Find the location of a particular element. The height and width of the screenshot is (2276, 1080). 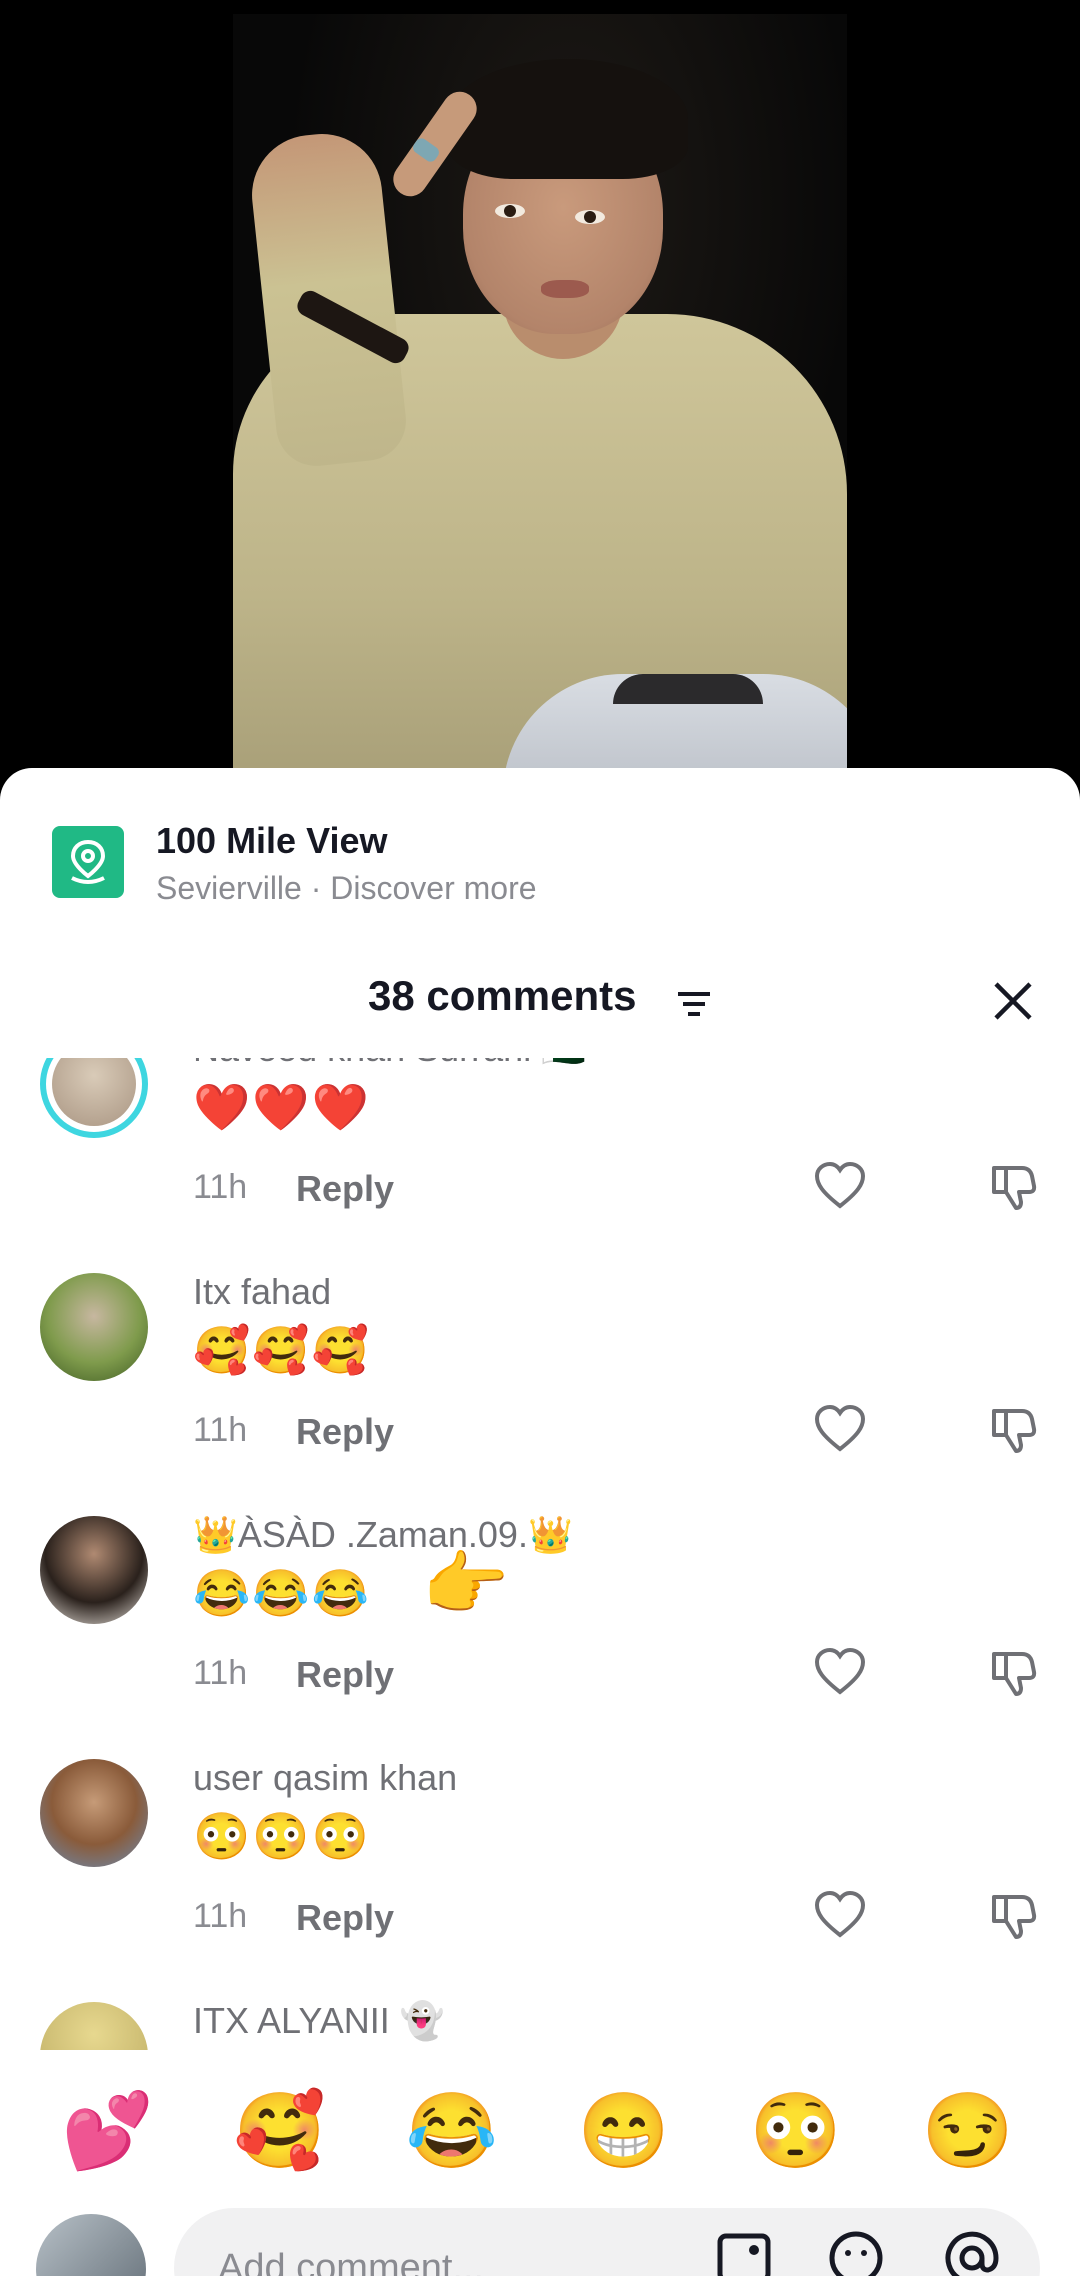

comment-text: ❤️❤️❤️ is located at coordinates (282, 1107).